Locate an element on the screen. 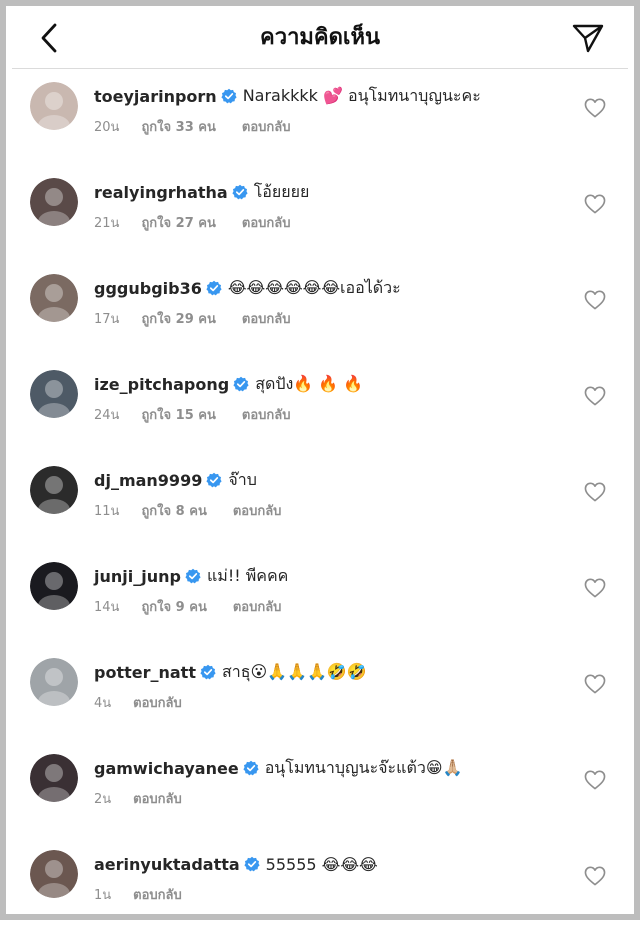 This screenshot has height=932, width=640. comment-body: dj_man9999 จ๊าบ 11น ถูกใจ 8 คน ตอบกลับ is located at coordinates (331, 494).